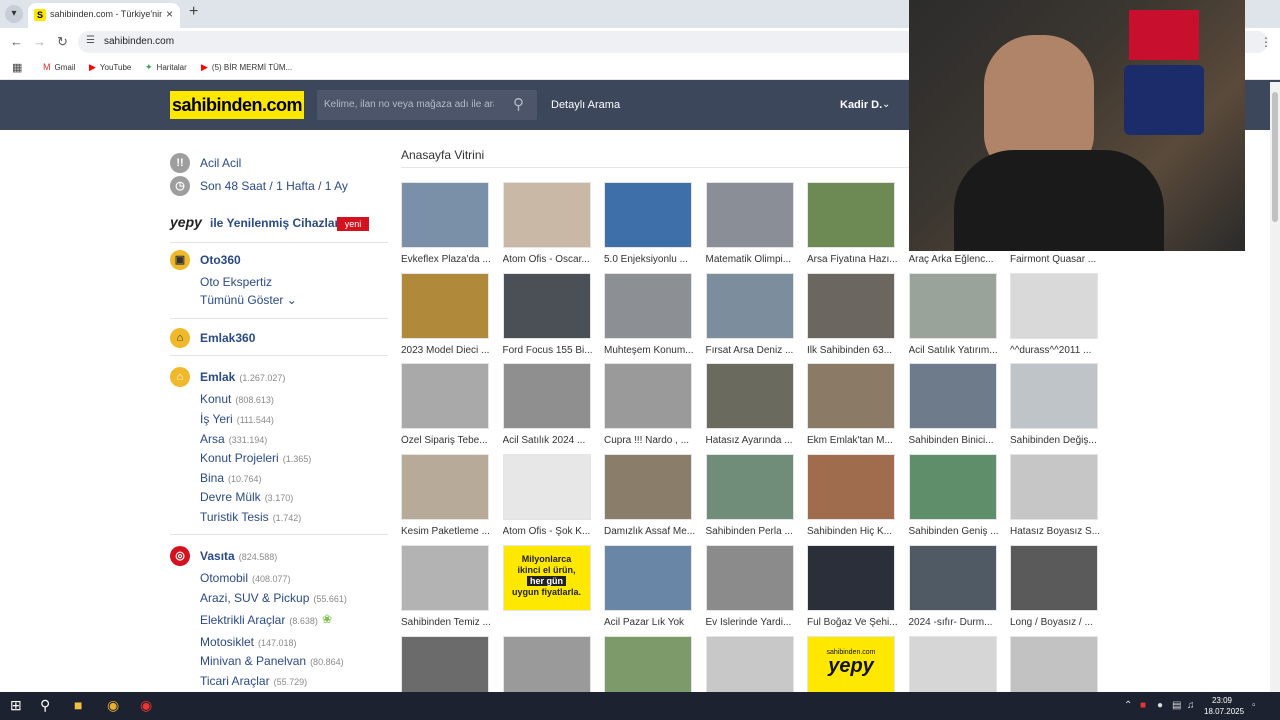 The width and height of the screenshot is (1280, 720). I want to click on category-ticari: Ticari Araçlar (55.729), so click(253, 681).